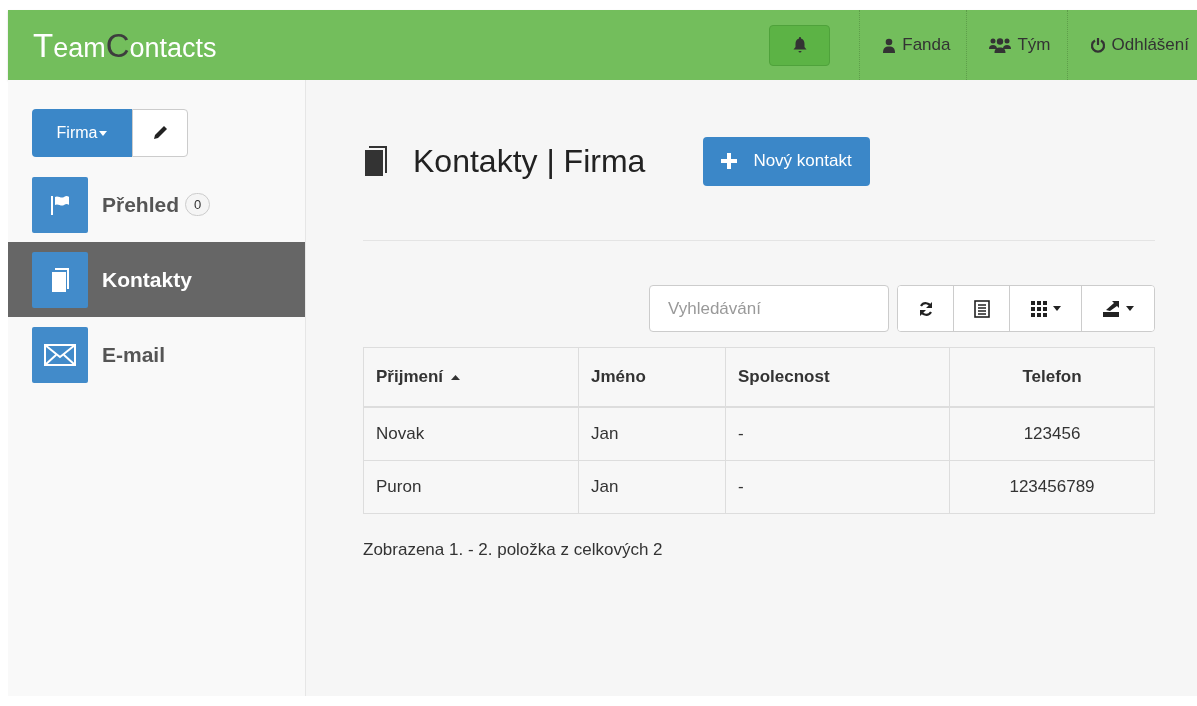  I want to click on grid-icon, so click(1038, 308).